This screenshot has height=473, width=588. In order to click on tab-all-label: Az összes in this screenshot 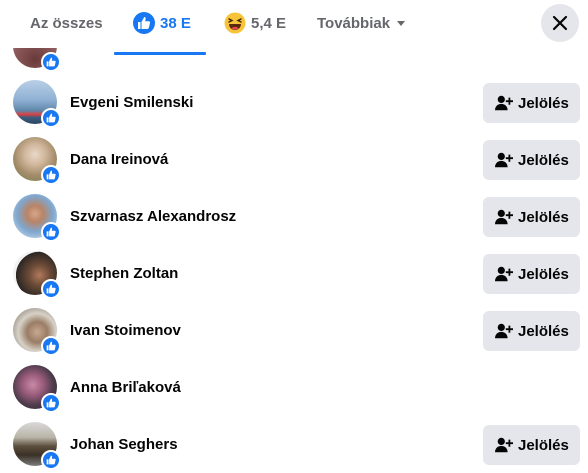, I will do `click(66, 23)`.